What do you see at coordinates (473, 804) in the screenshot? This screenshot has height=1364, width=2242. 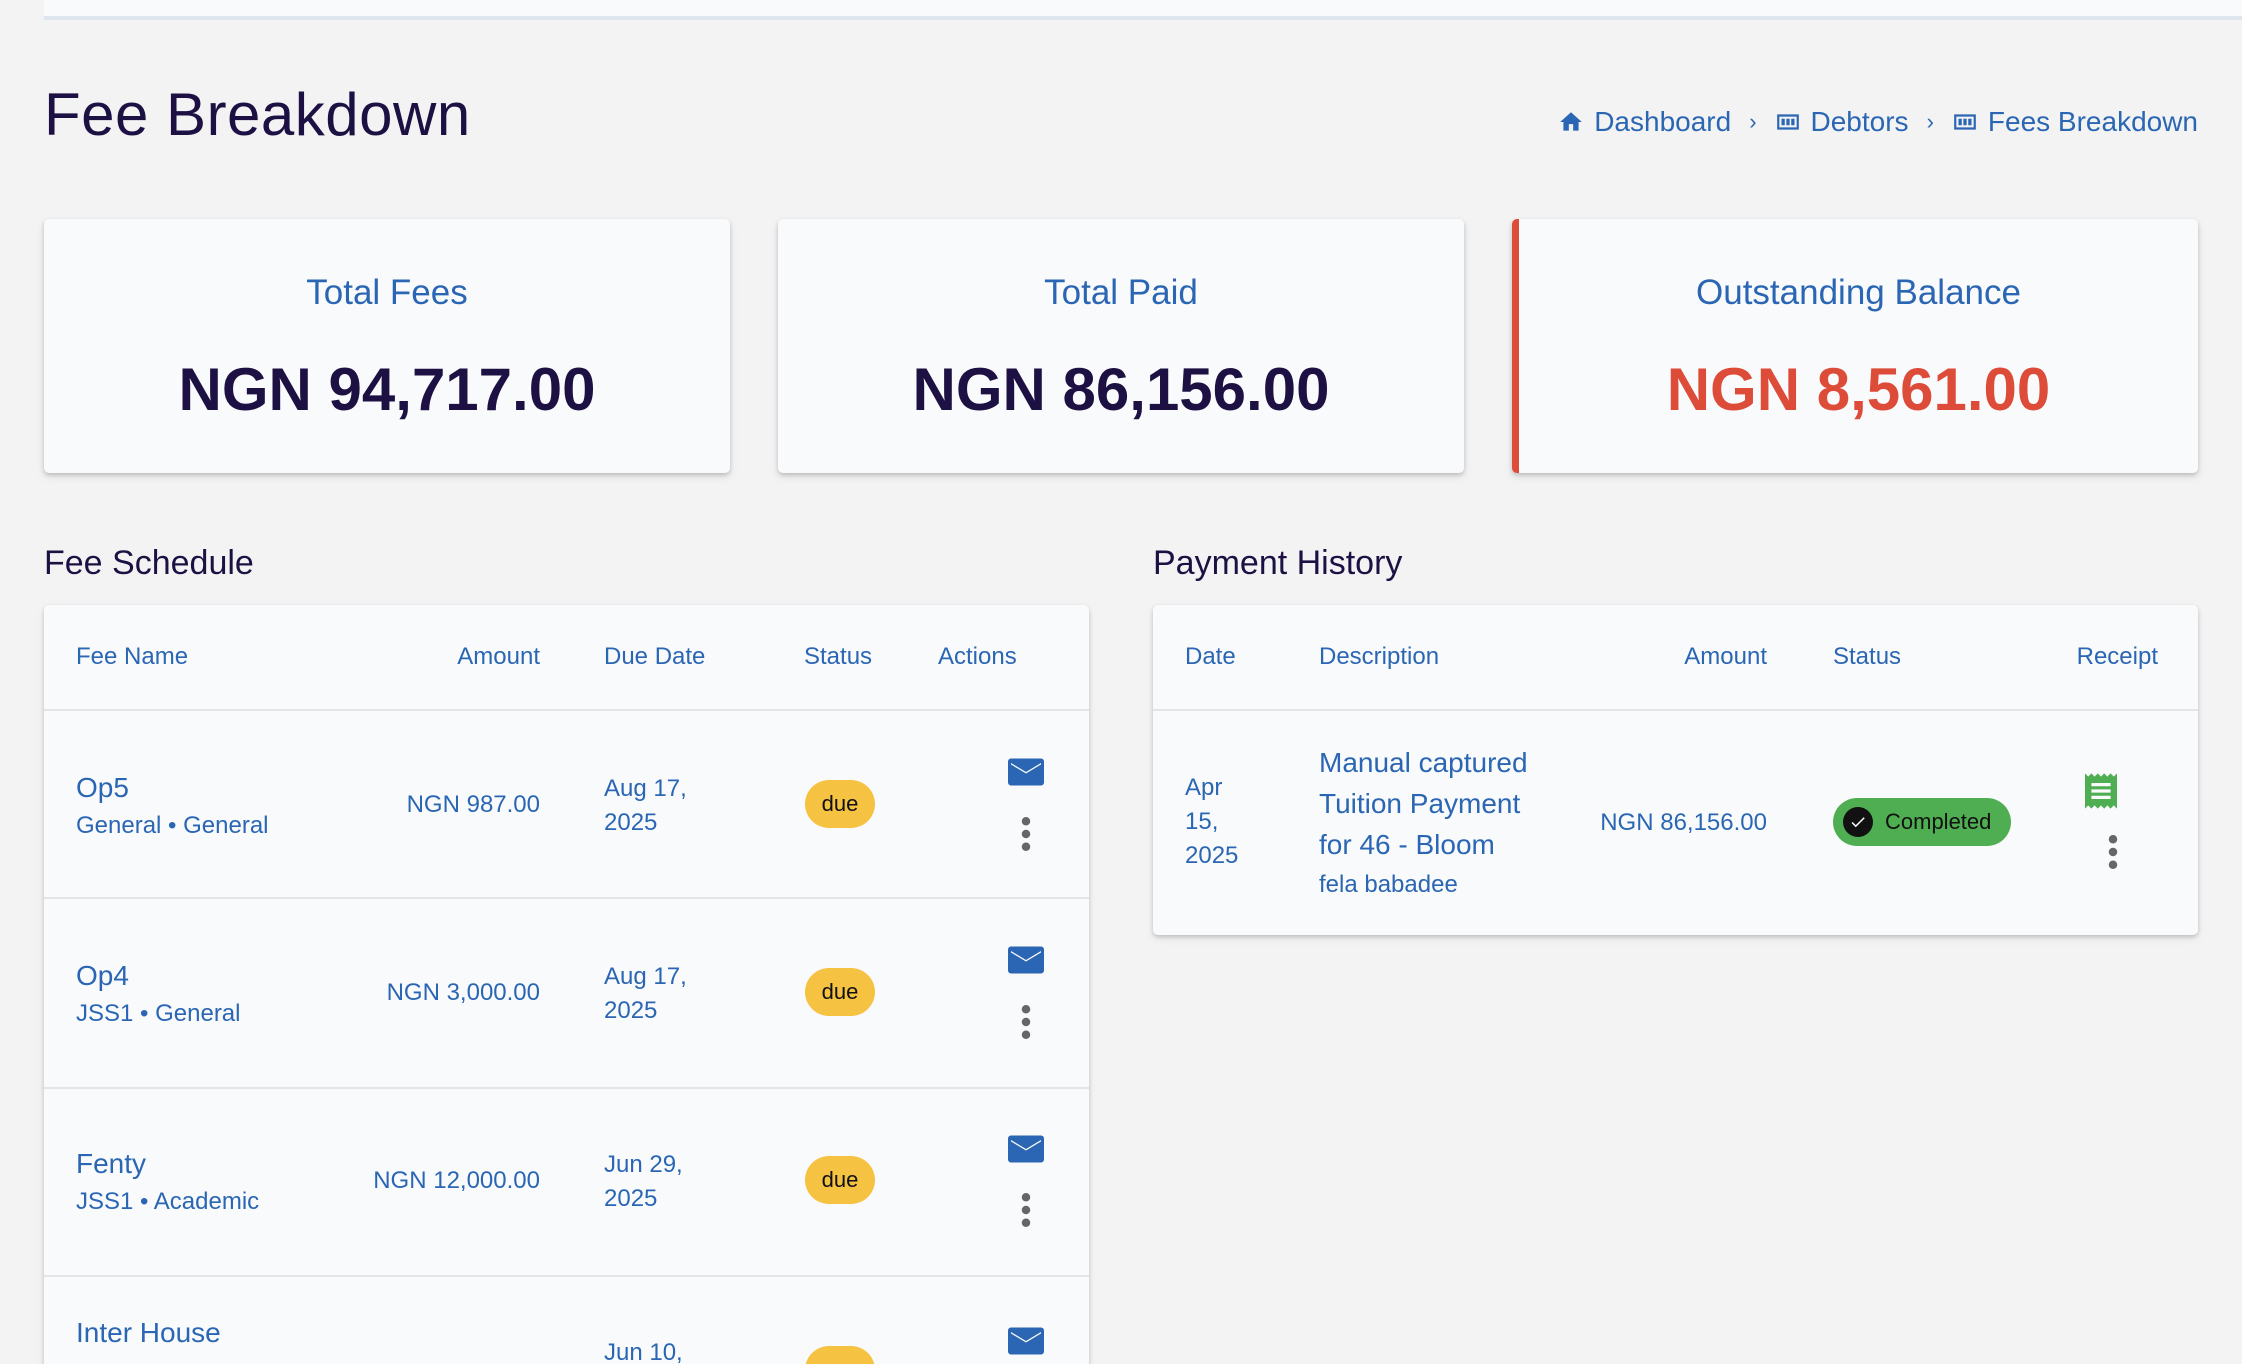 I see `fee-amount: NGN 987.00` at bounding box center [473, 804].